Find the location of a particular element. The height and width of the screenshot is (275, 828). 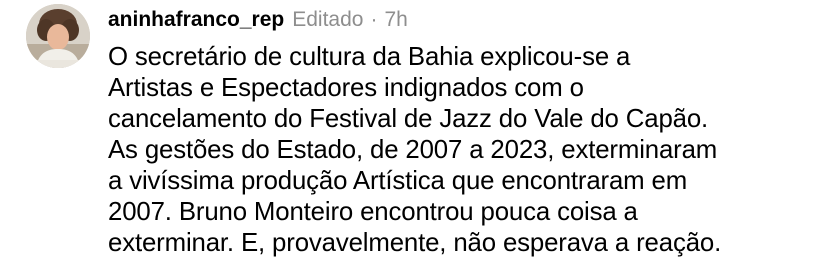

user-avatar-icon is located at coordinates (58, 36).